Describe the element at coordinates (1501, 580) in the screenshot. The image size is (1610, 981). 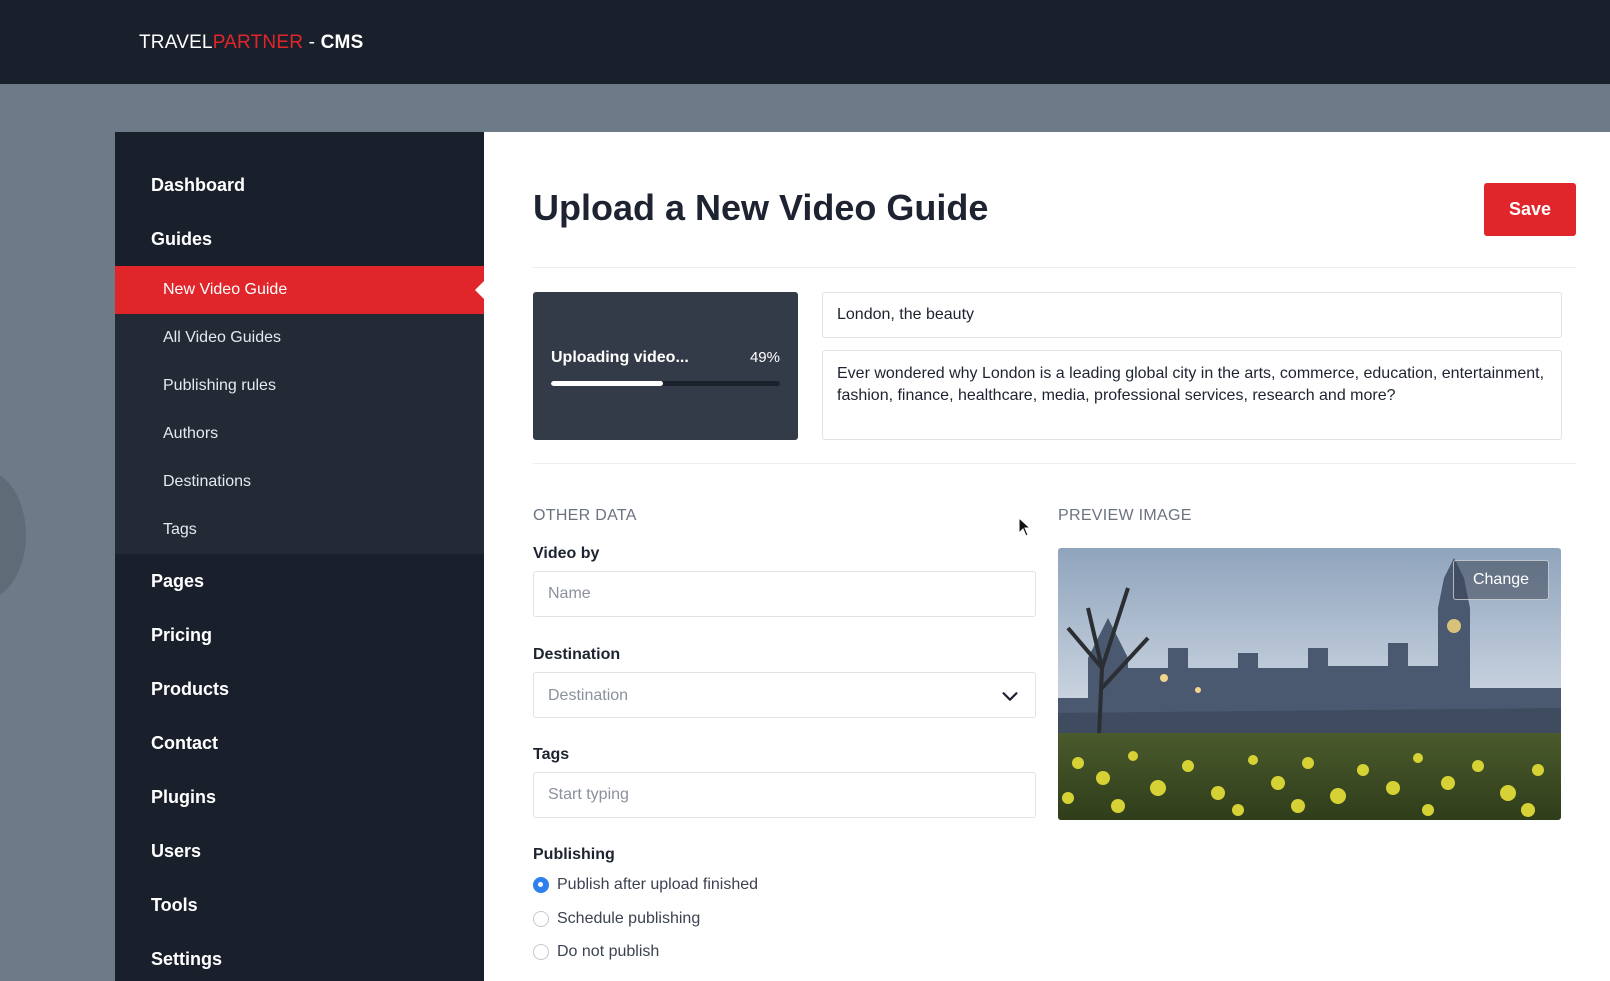
I see `change-image-button: Change` at that location.